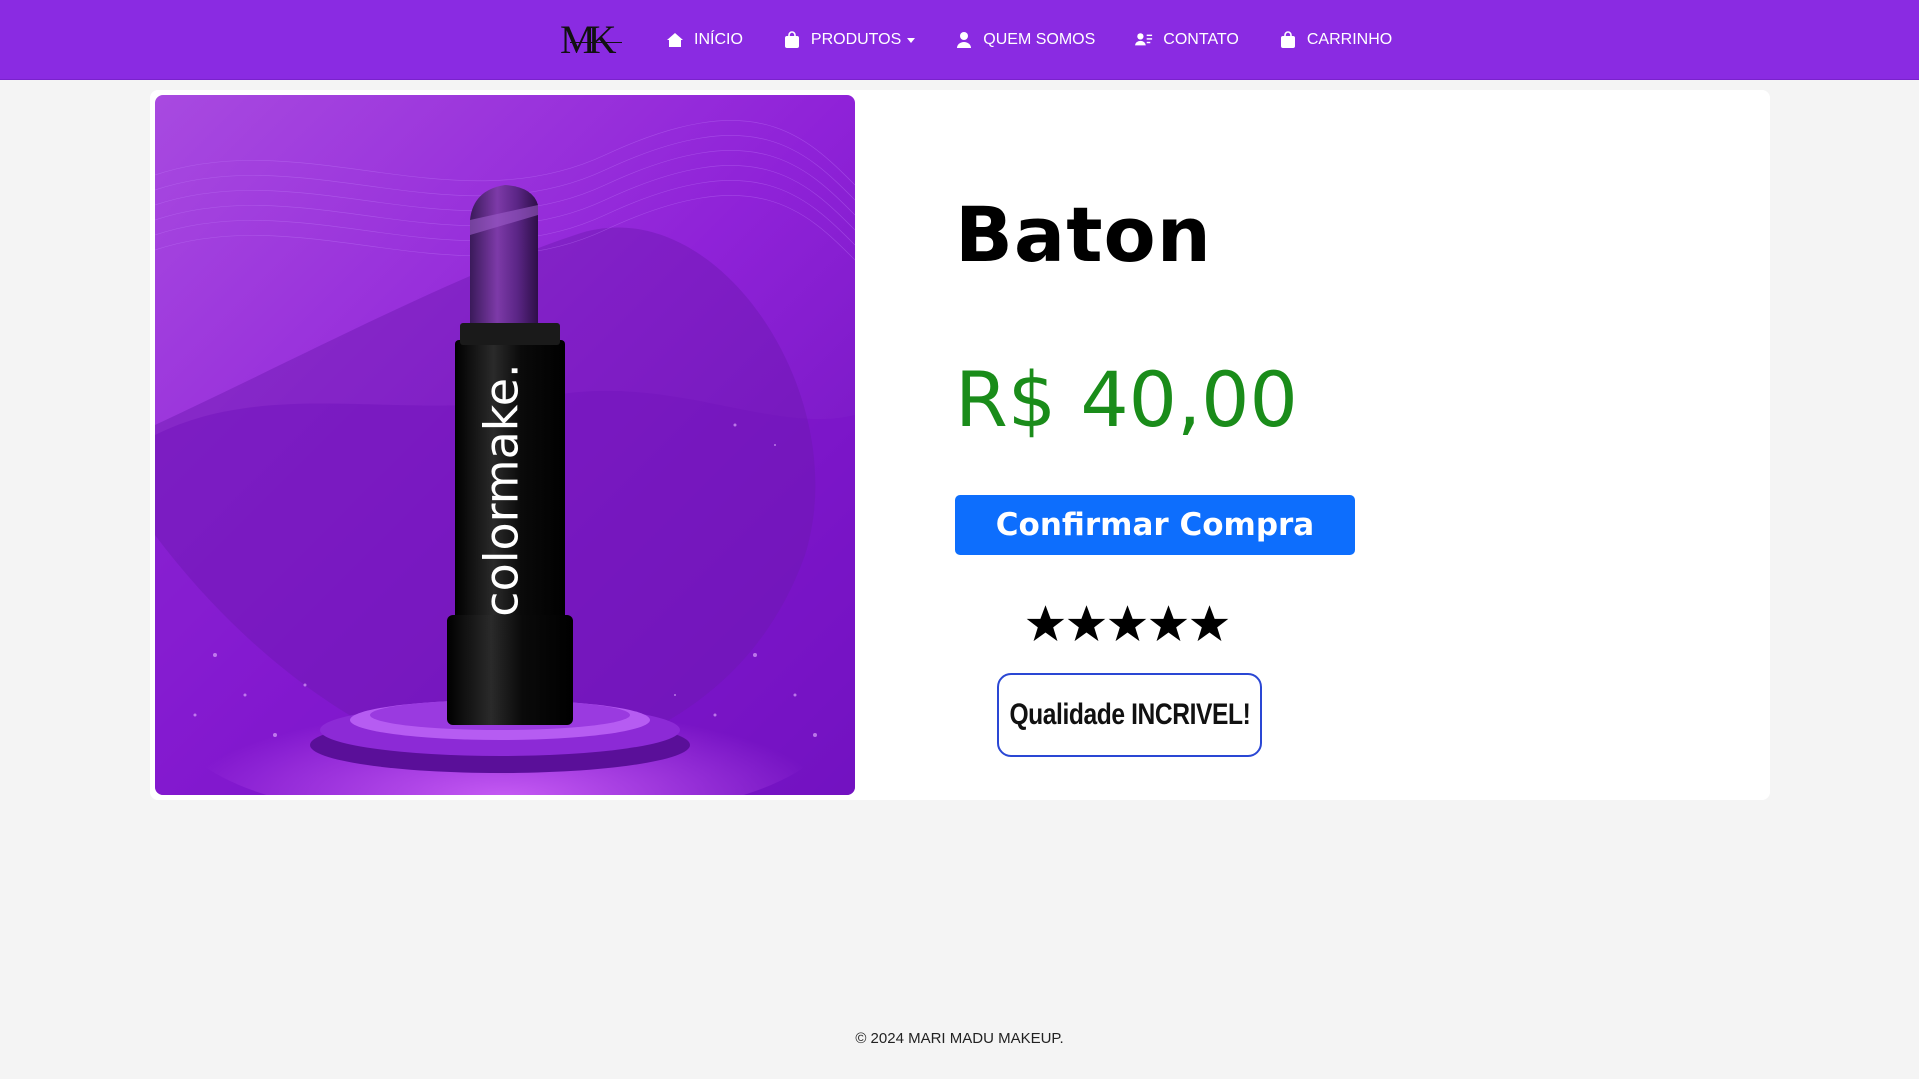 This screenshot has width=1919, height=1079. I want to click on quality-badge-text: Qualidade INCRIVEL!, so click(1129, 714).